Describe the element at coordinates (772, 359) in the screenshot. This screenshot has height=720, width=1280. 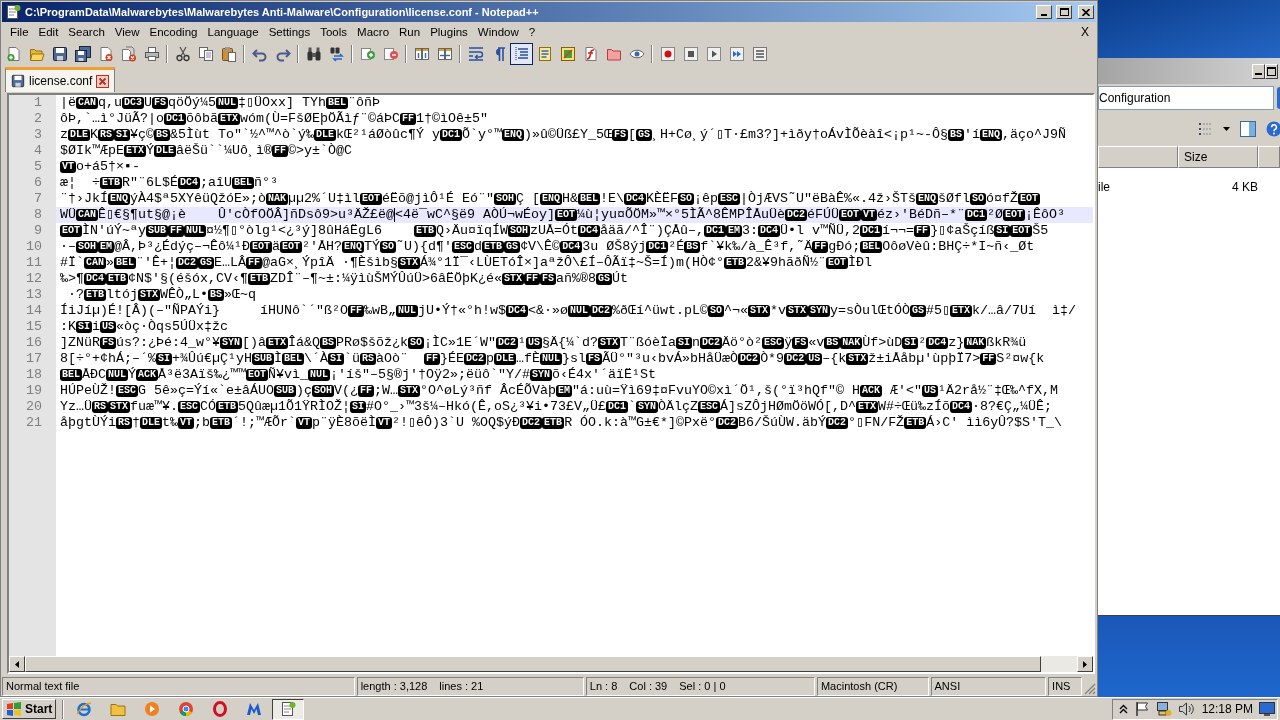
I see `line-text: Ò*9` at that location.